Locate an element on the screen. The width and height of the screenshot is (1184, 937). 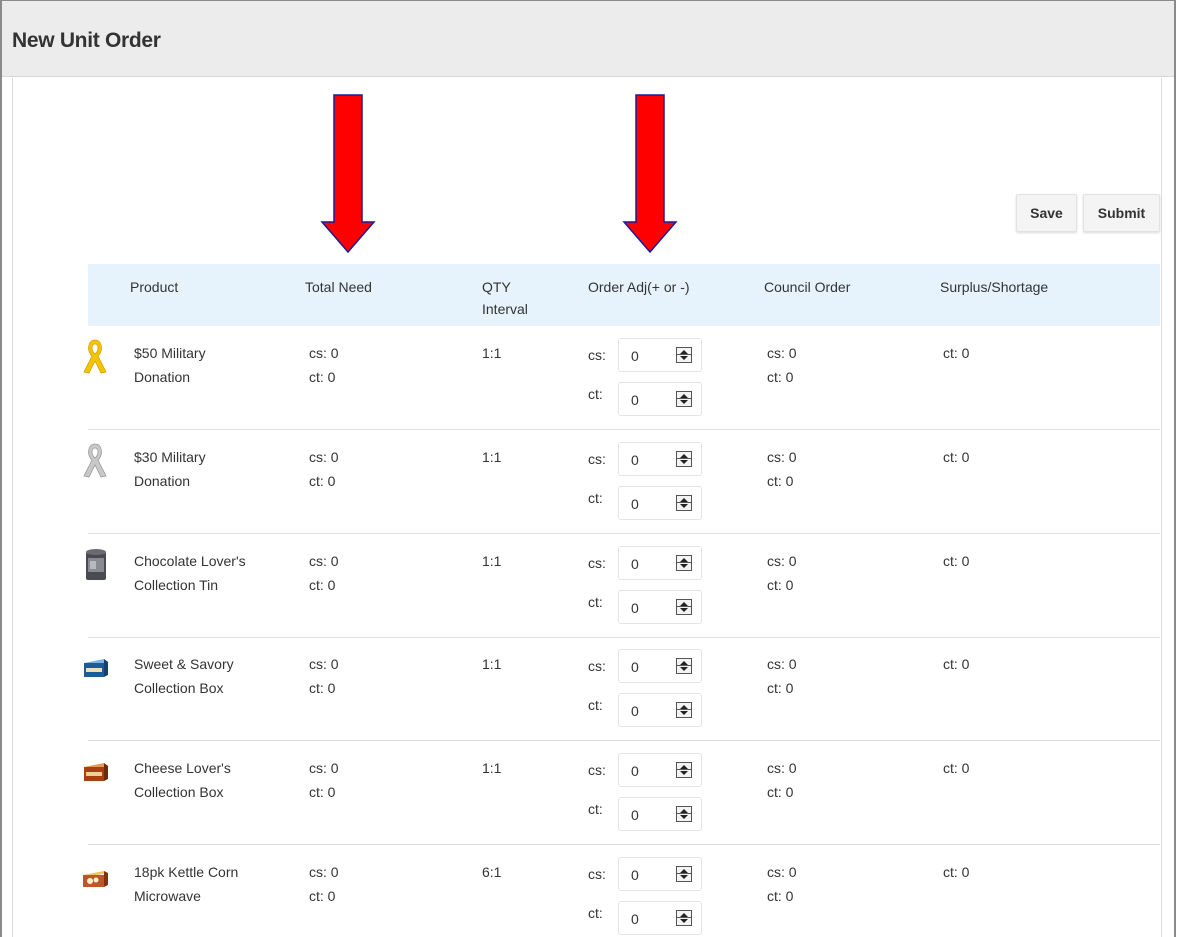
product-name: Chocolate Lover's Collection Tin is located at coordinates (190, 573).